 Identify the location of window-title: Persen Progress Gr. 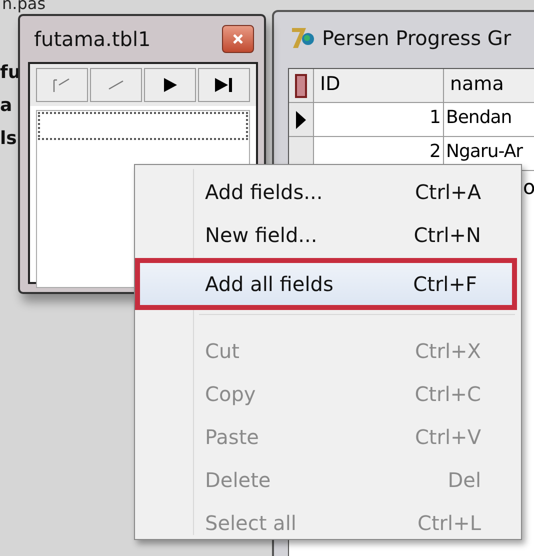
(417, 38).